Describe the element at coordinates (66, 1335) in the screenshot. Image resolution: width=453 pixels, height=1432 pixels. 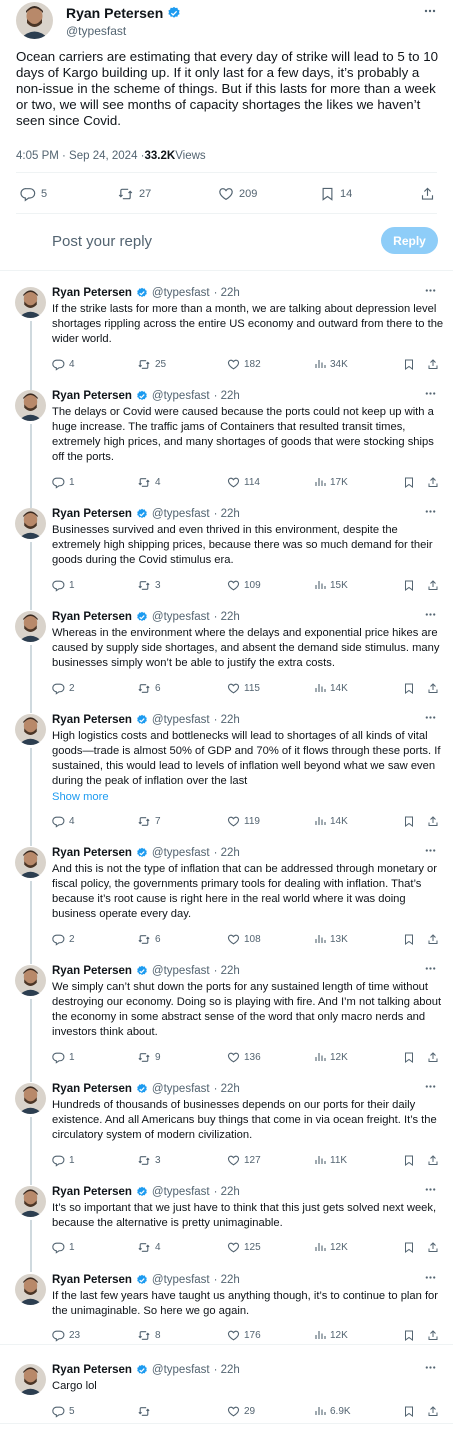
I see `reply-button: 23` at that location.